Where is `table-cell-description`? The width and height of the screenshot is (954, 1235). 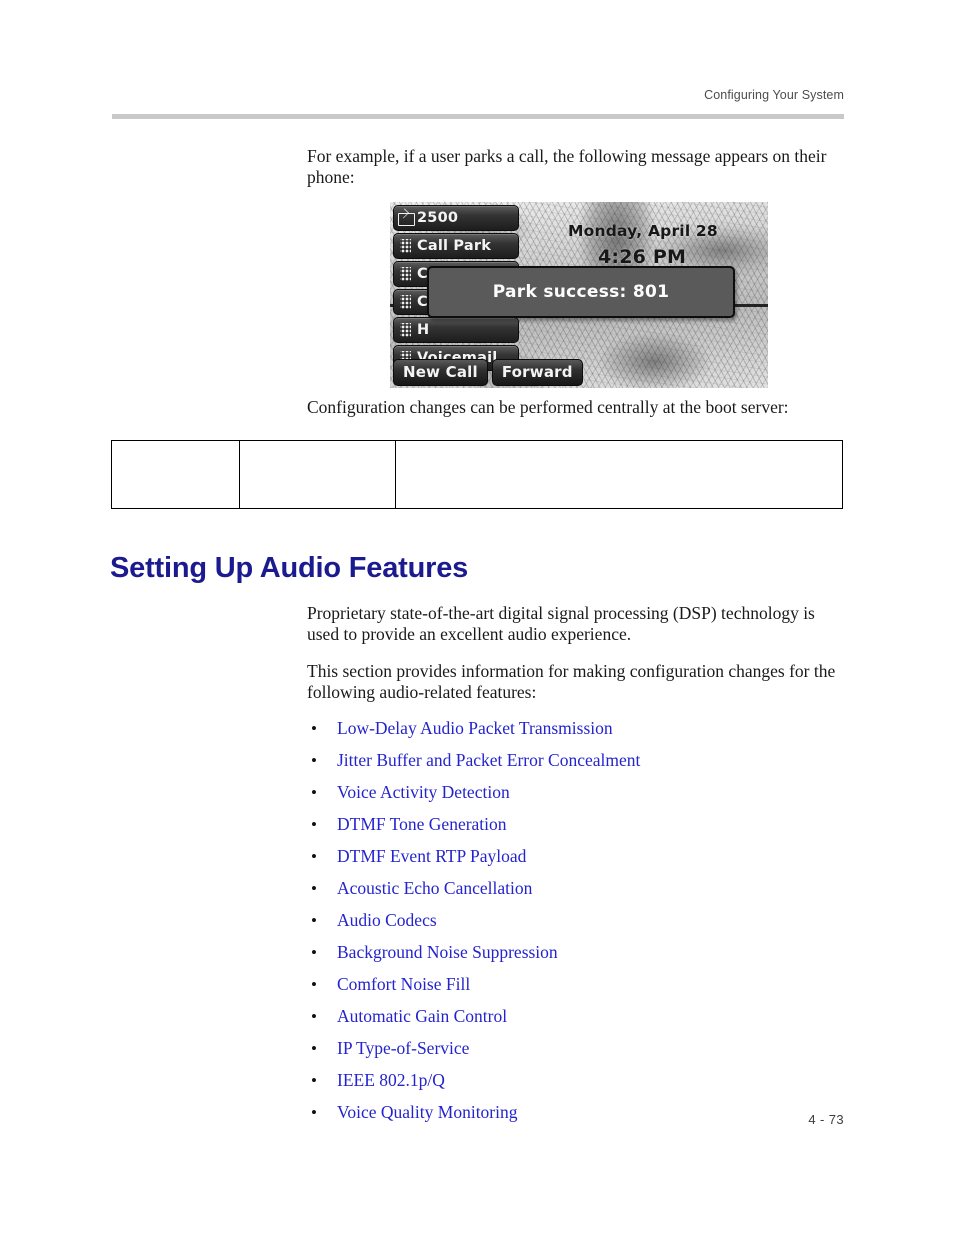
table-cell-description is located at coordinates (619, 474).